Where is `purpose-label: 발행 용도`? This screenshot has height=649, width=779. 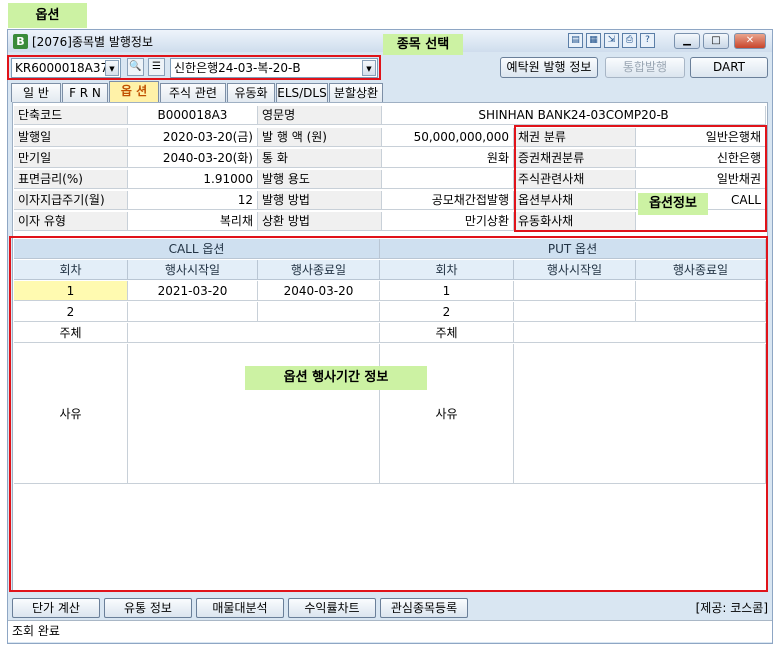
purpose-label: 발행 용도 is located at coordinates (320, 179).